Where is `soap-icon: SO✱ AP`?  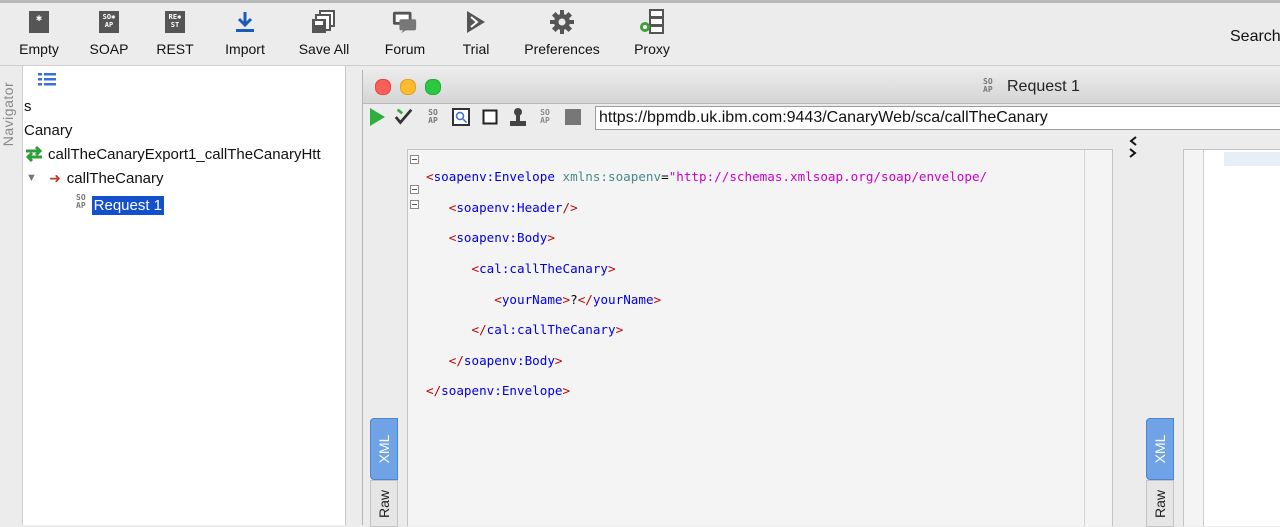
soap-icon: SO✱ AP is located at coordinates (109, 22).